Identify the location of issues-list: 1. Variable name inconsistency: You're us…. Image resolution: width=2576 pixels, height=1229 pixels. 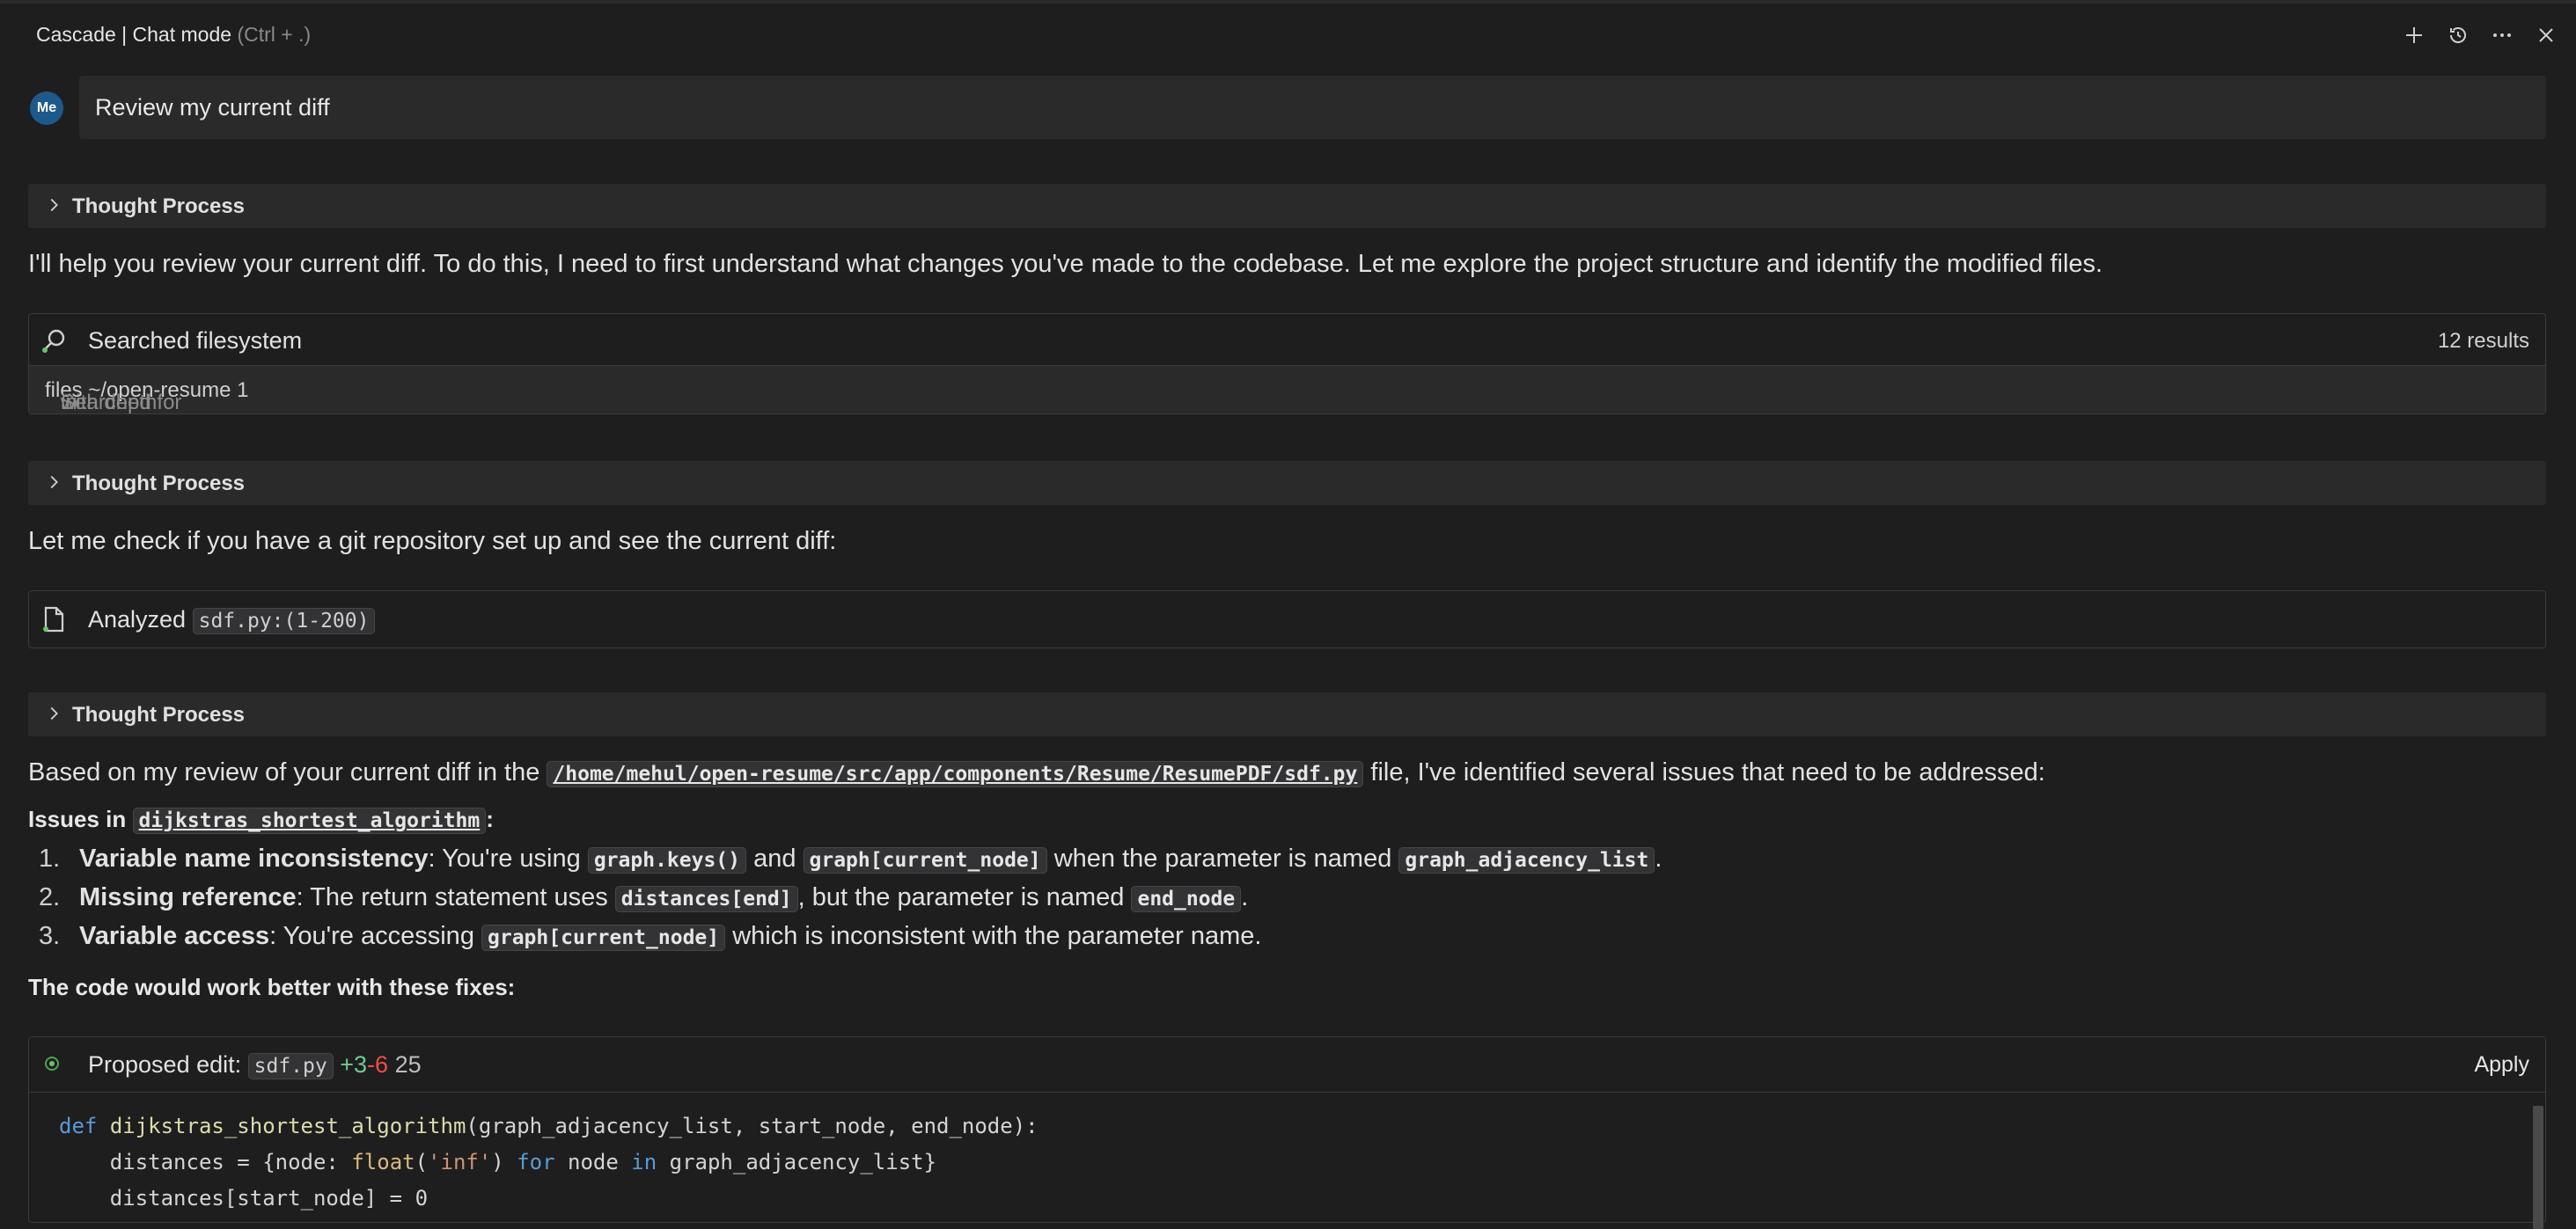
(850, 903).